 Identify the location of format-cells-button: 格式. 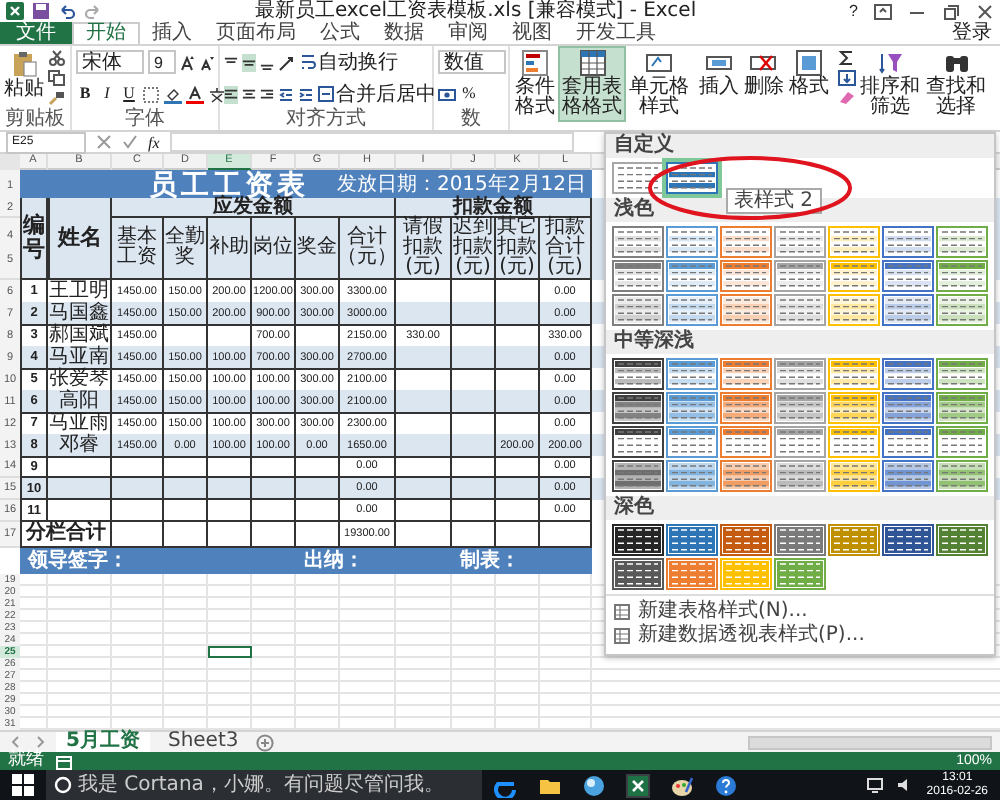
(808, 74).